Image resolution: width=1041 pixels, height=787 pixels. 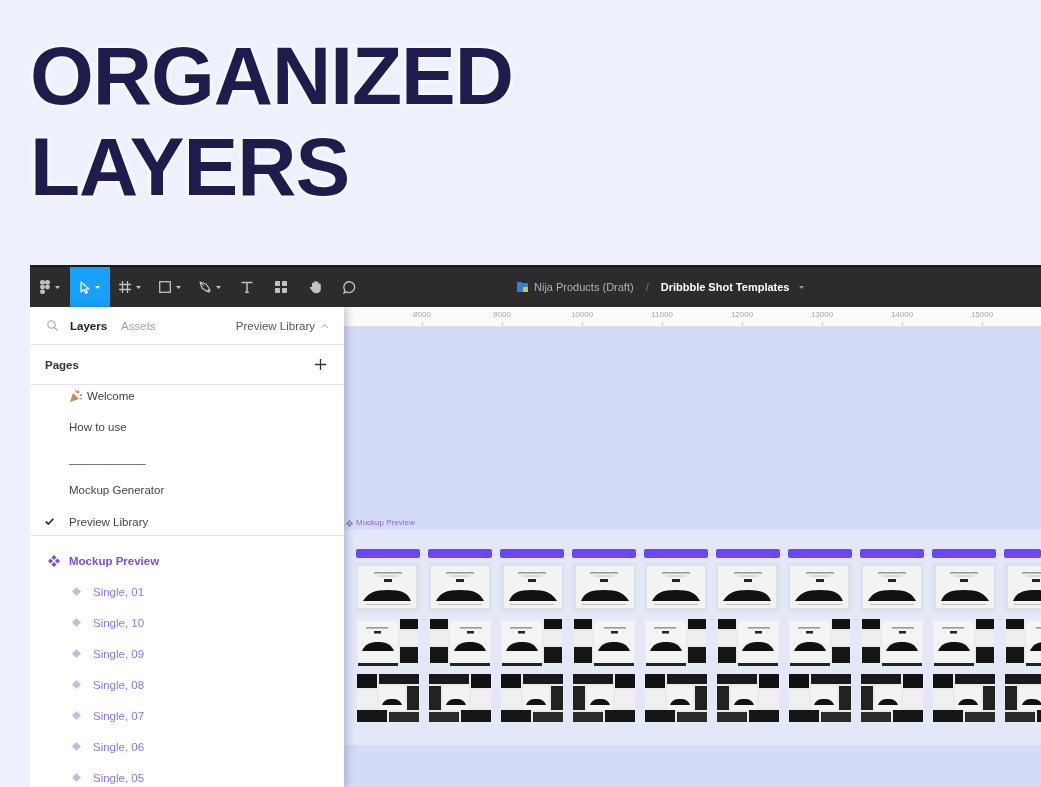 What do you see at coordinates (742, 314) in the screenshot?
I see `ruler-label: 12000` at bounding box center [742, 314].